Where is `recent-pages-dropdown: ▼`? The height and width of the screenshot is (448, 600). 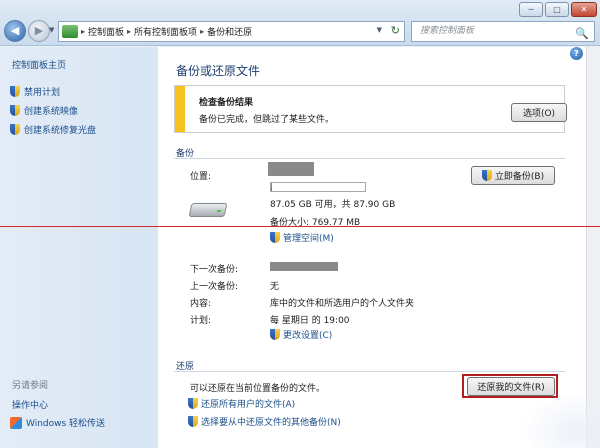
recent-pages-dropdown: ▼ is located at coordinates (51, 30).